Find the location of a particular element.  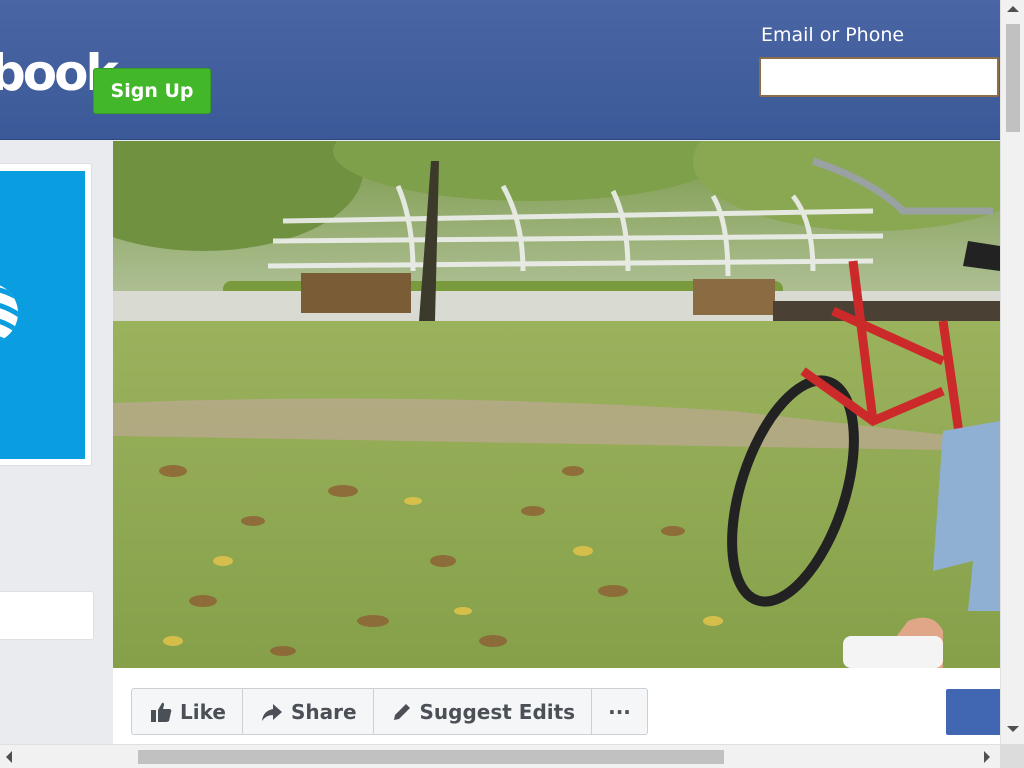

page-action-buttons: Like Share Suggest Edits ··· is located at coordinates (389, 711).